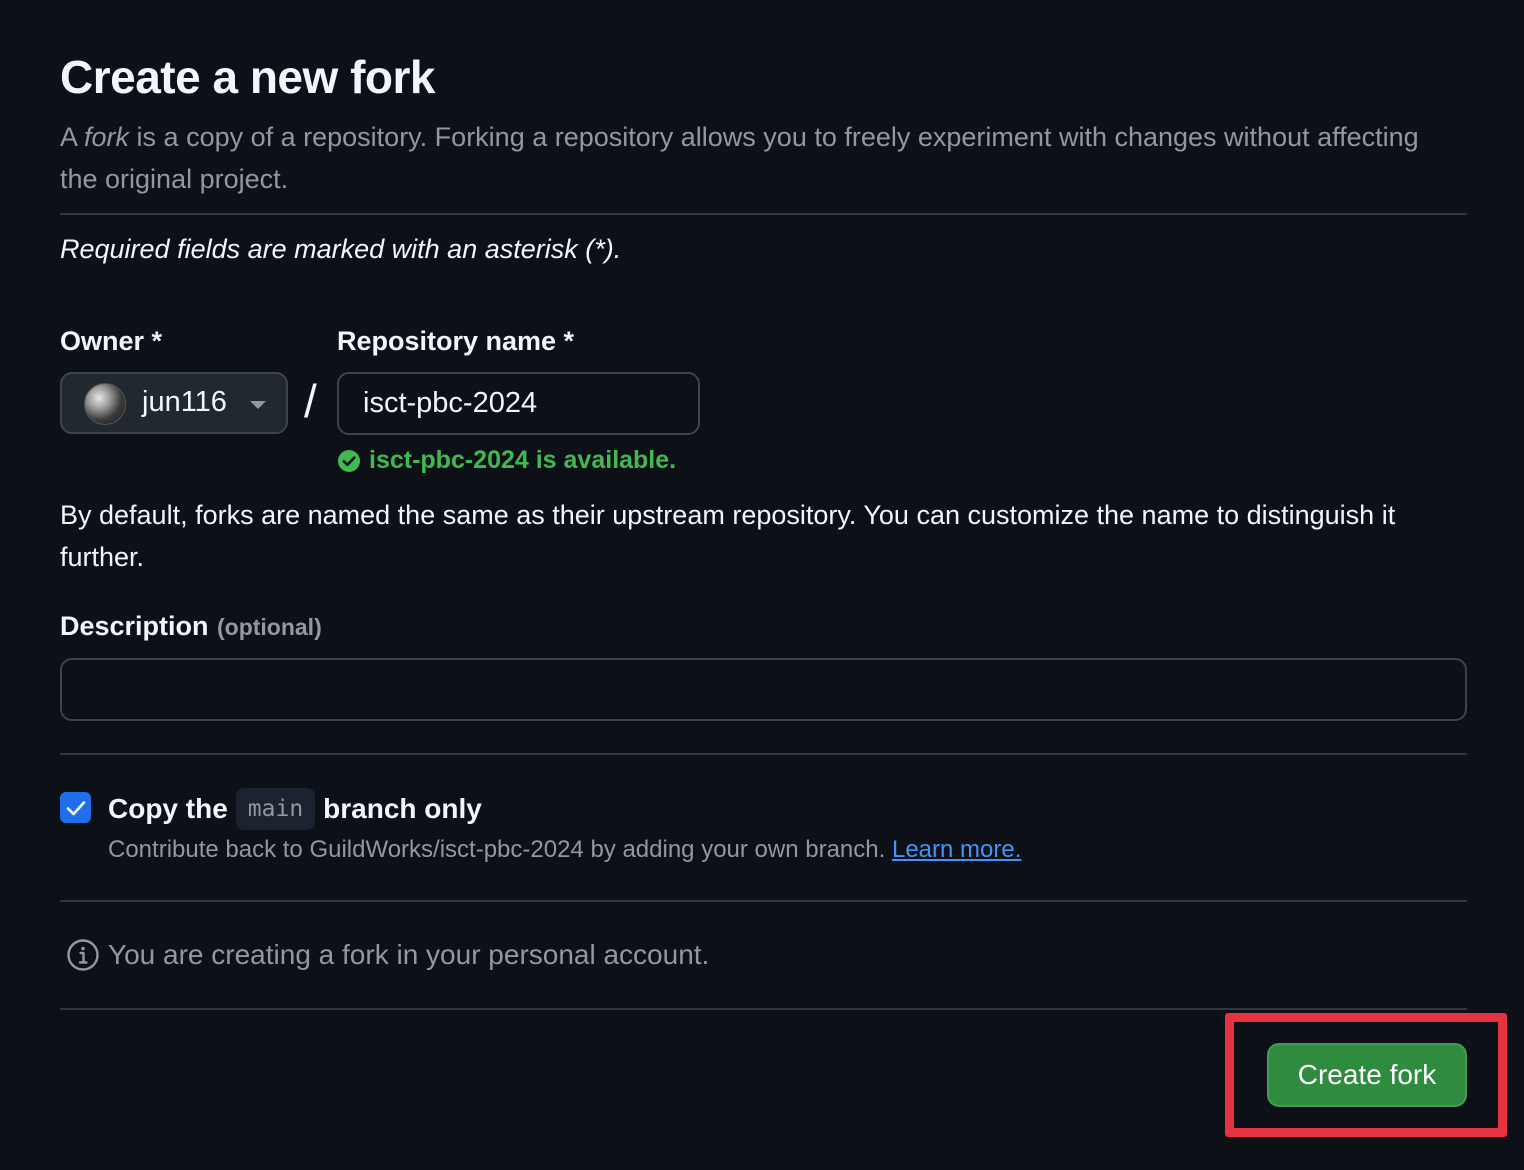 The height and width of the screenshot is (1170, 1524). I want to click on learn-more-link: Learn more., so click(956, 849).